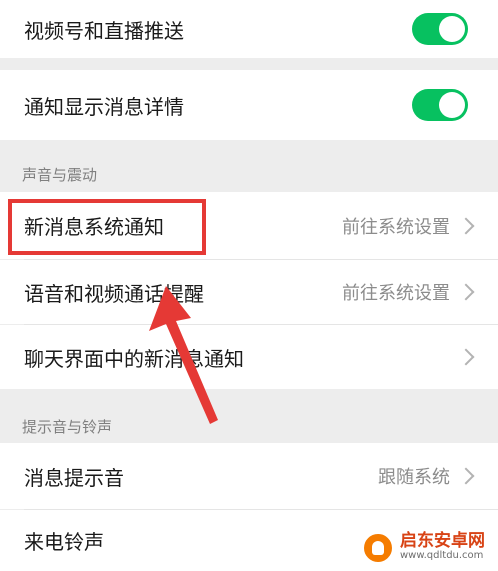 The height and width of the screenshot is (571, 498). I want to click on voice-video-call-reminder-right: 前往系统设置, so click(410, 292).